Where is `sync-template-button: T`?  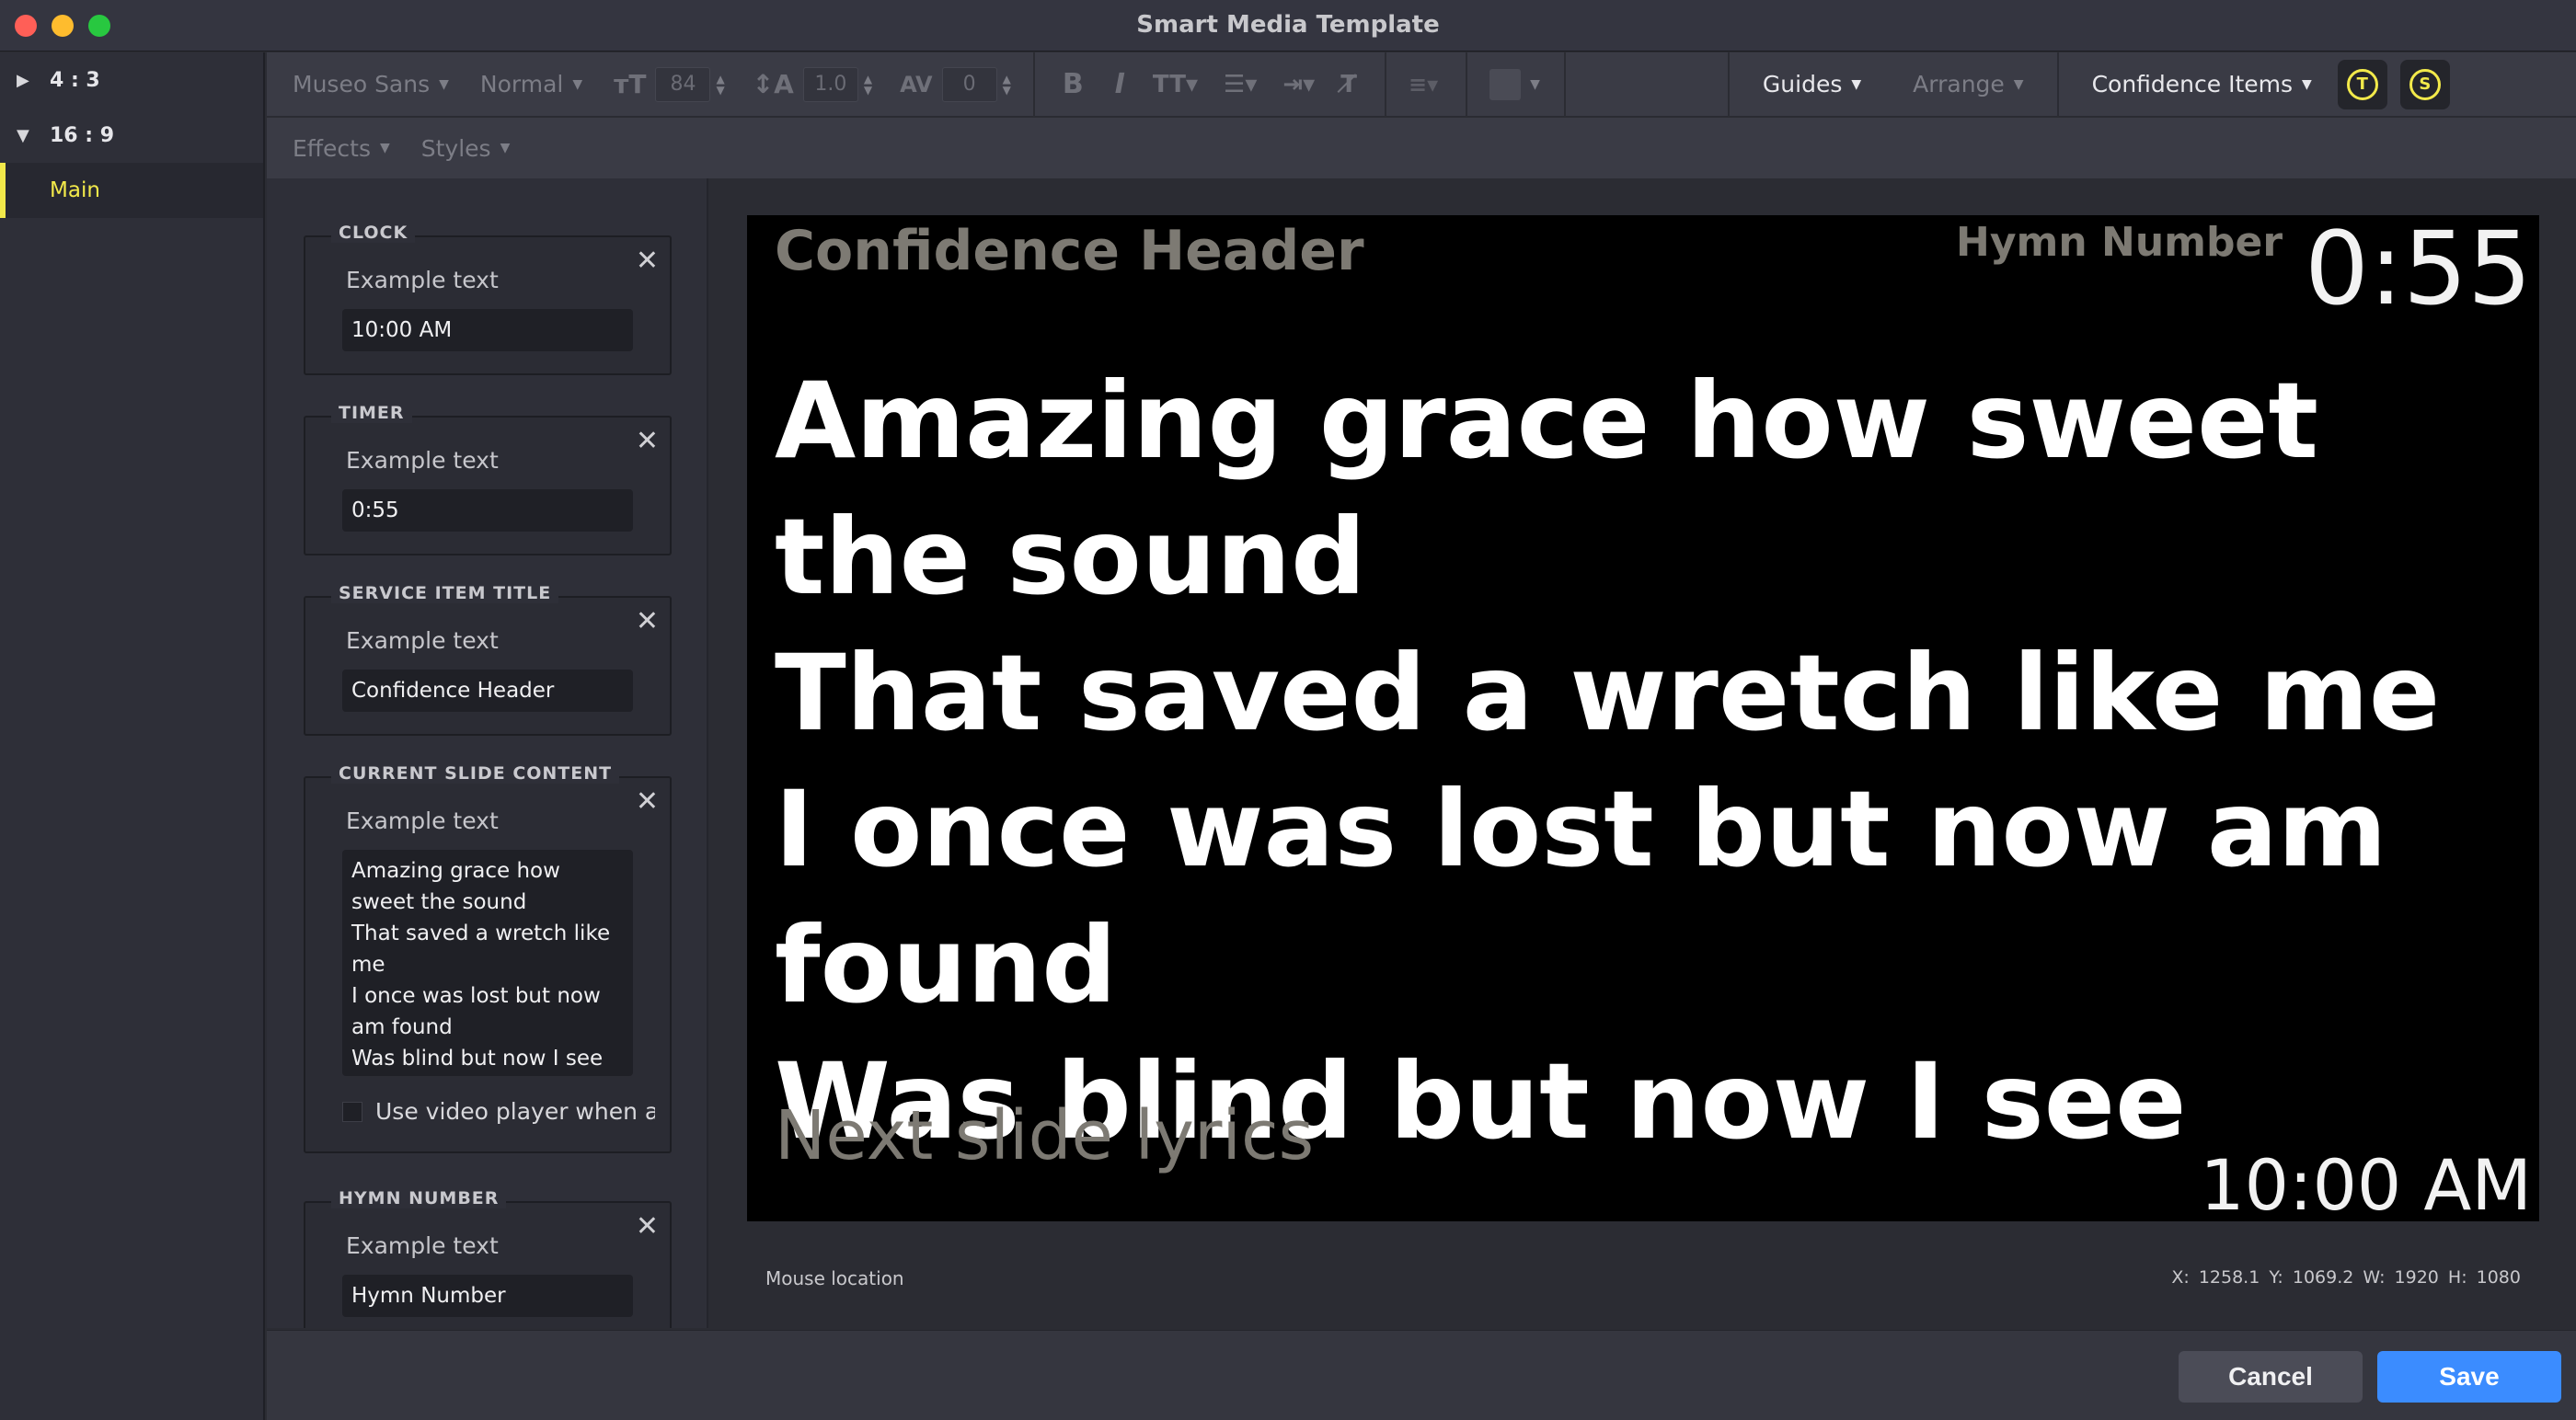
sync-template-button: T is located at coordinates (2362, 84).